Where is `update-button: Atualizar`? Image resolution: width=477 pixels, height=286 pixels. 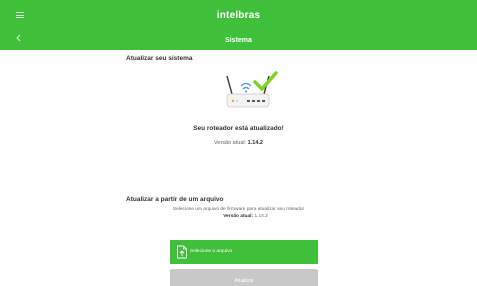 update-button: Atualizar is located at coordinates (244, 277).